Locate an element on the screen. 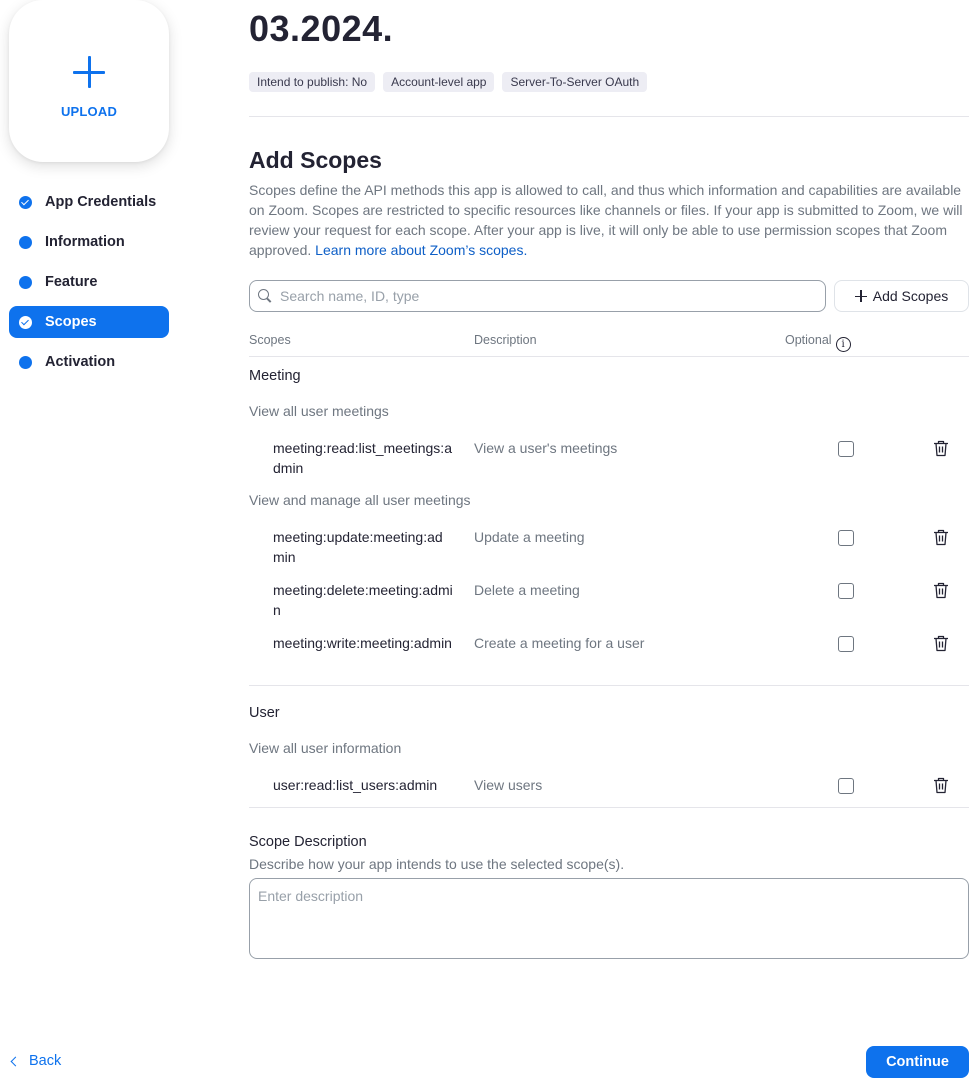  add-scopes-button: Add Scopes is located at coordinates (901, 296).